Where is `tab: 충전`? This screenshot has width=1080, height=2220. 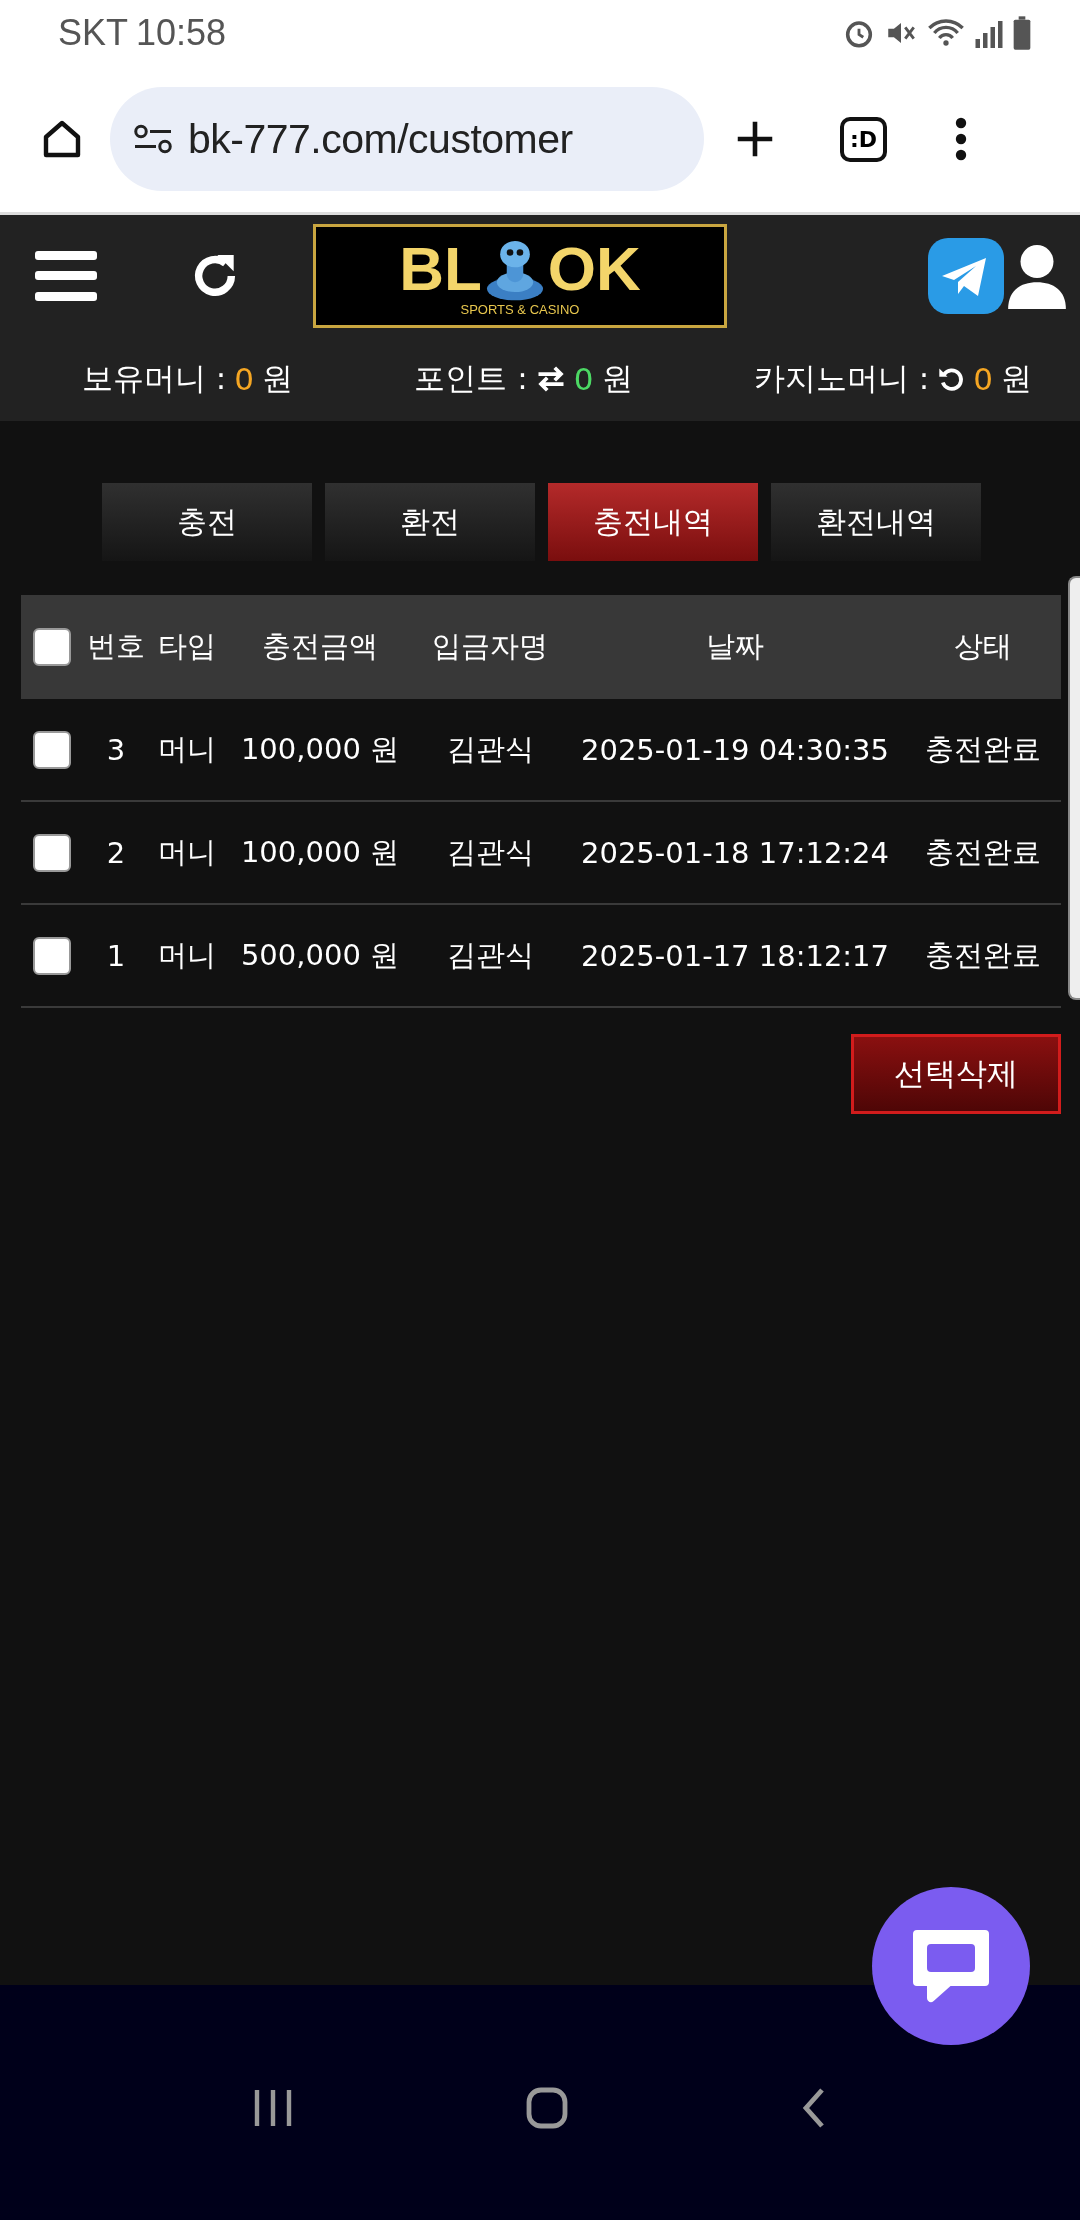
tab: 충전 is located at coordinates (206, 522).